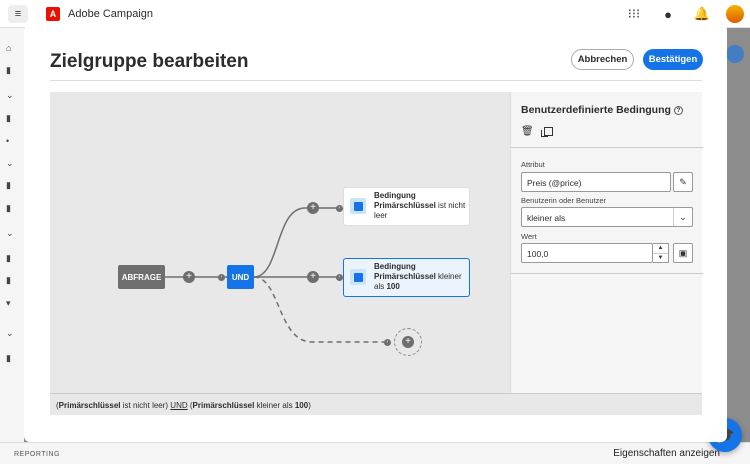 The image size is (750, 464). I want to click on condition-card: Bedingung Primärschlüssel ist nicht leer, so click(406, 206).